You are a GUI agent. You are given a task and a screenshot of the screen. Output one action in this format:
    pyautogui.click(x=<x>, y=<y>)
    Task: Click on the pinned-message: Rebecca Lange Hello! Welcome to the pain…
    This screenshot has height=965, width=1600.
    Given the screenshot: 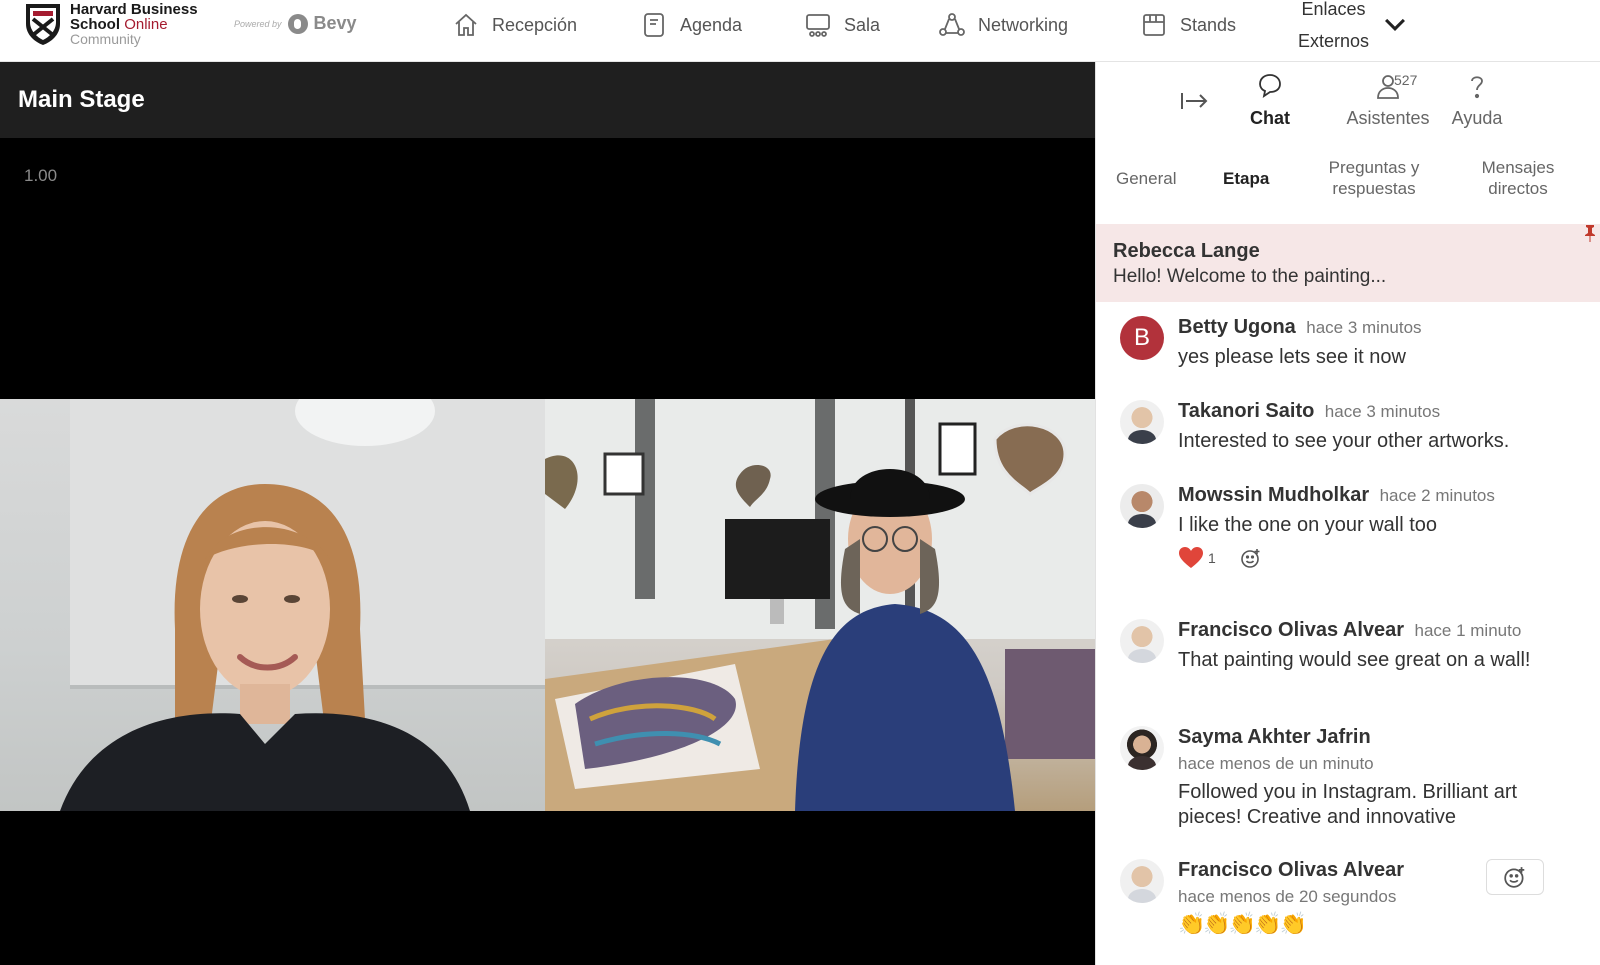 What is the action you would take?
    pyautogui.click(x=1348, y=263)
    